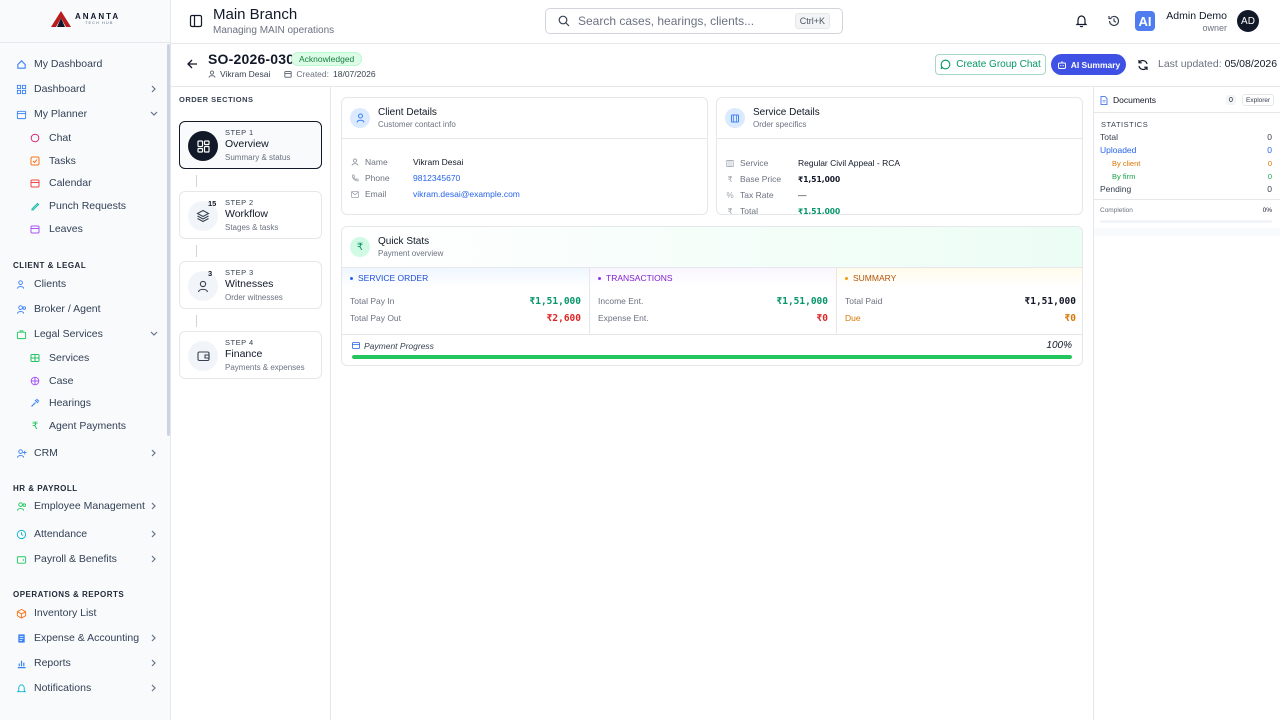  What do you see at coordinates (84, 453) in the screenshot?
I see `sidebar-item-crm: CRM` at bounding box center [84, 453].